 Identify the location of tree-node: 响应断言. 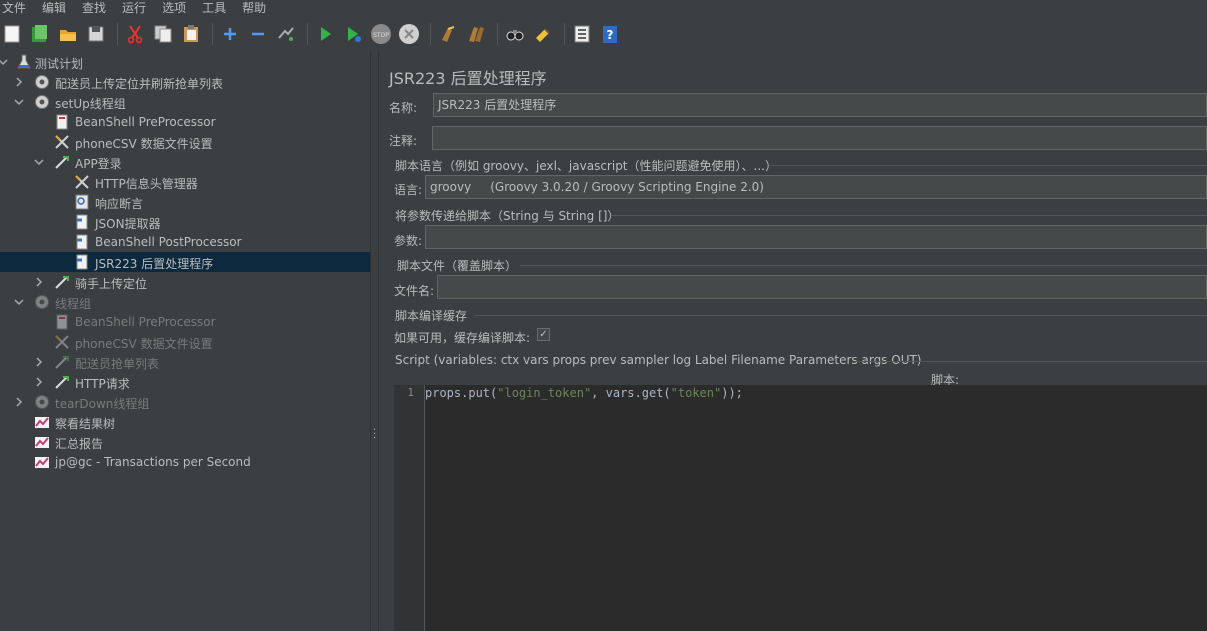
(185, 202).